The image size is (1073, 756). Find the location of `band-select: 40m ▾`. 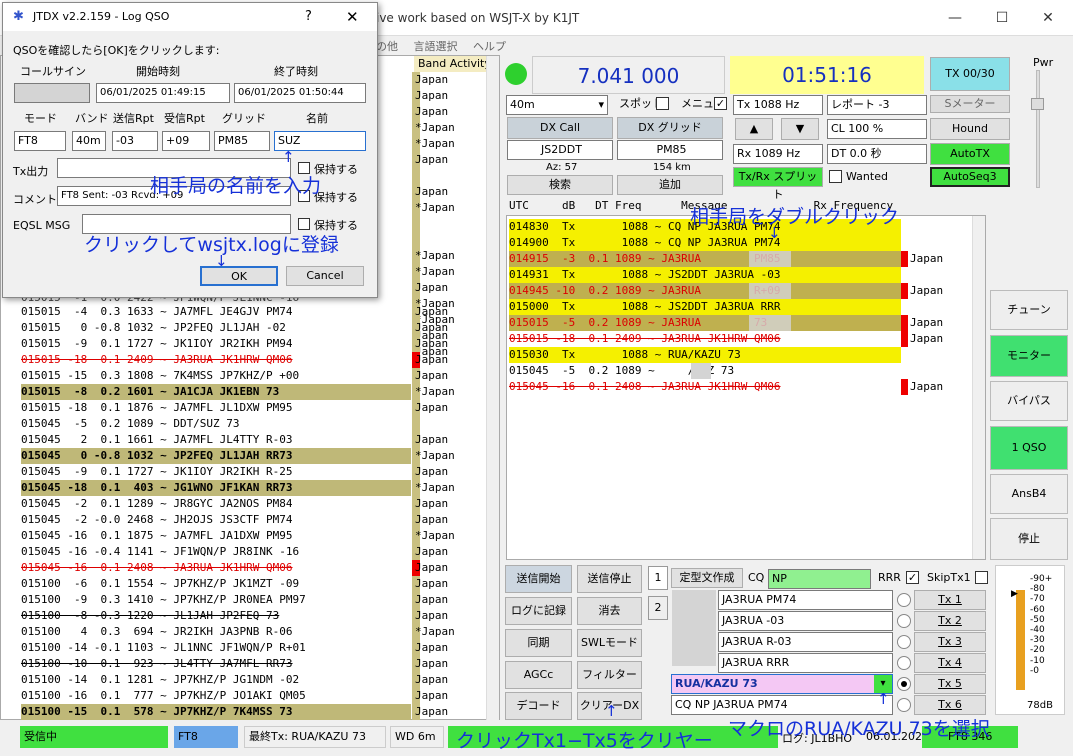

band-select: 40m ▾ is located at coordinates (557, 105).